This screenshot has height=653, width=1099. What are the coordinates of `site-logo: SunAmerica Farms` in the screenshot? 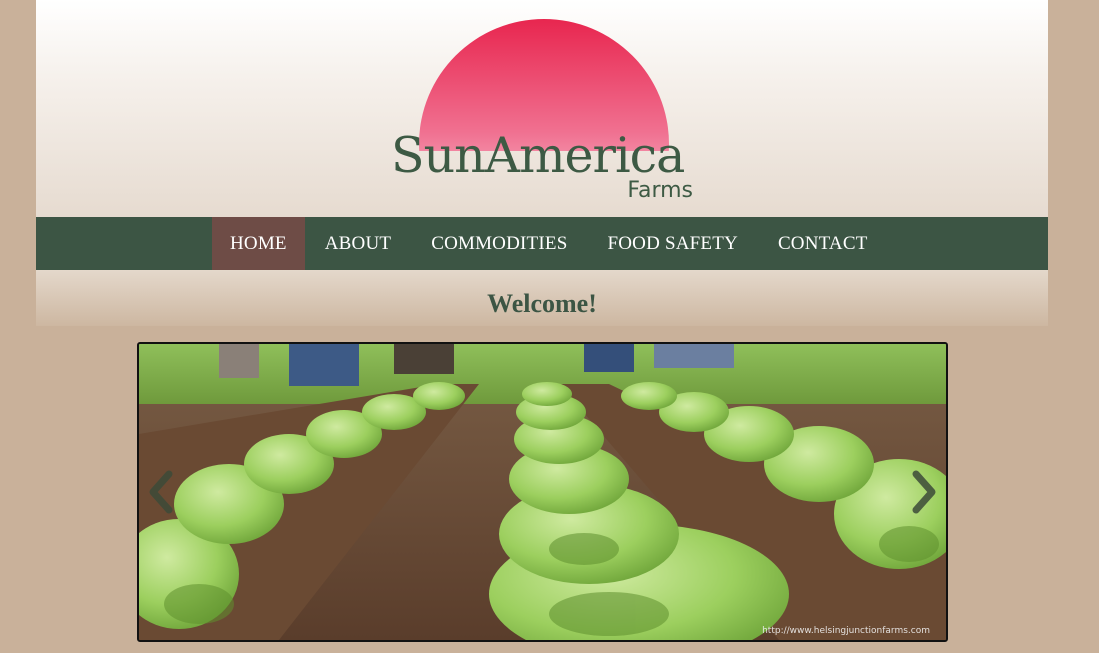 It's located at (546, 112).